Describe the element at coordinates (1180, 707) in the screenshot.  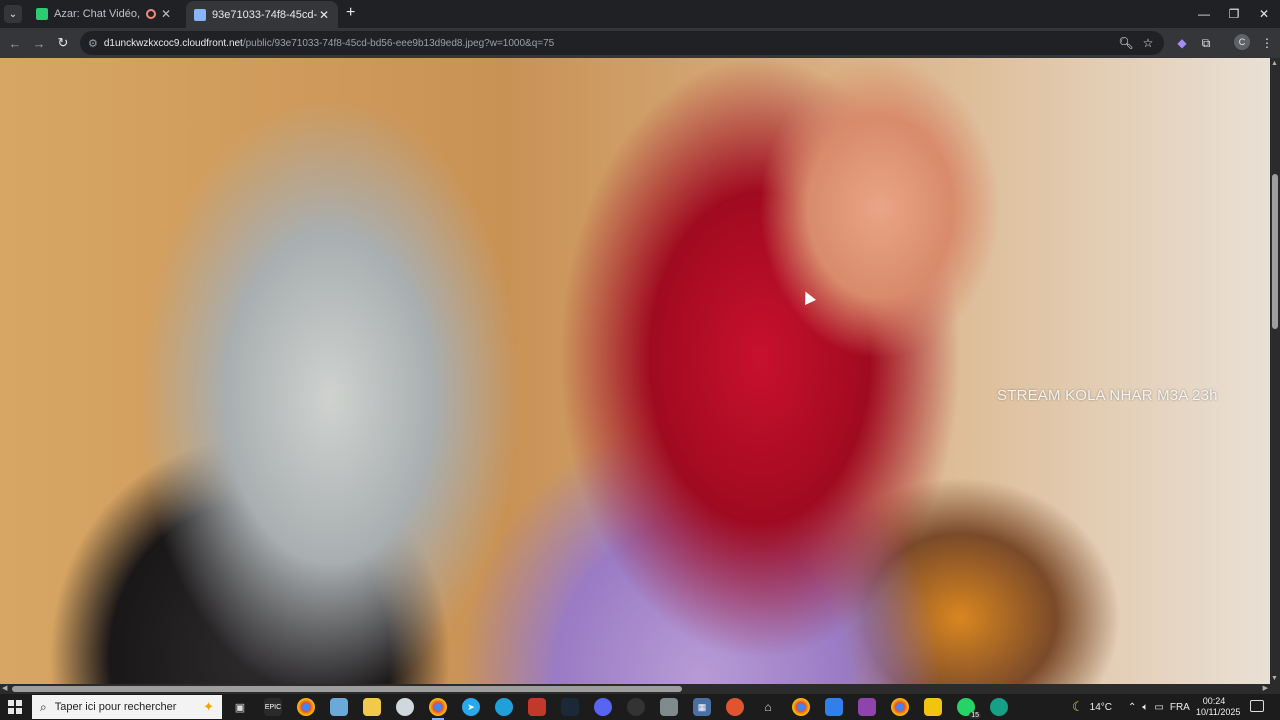
I see `language-indicator: FRA` at that location.